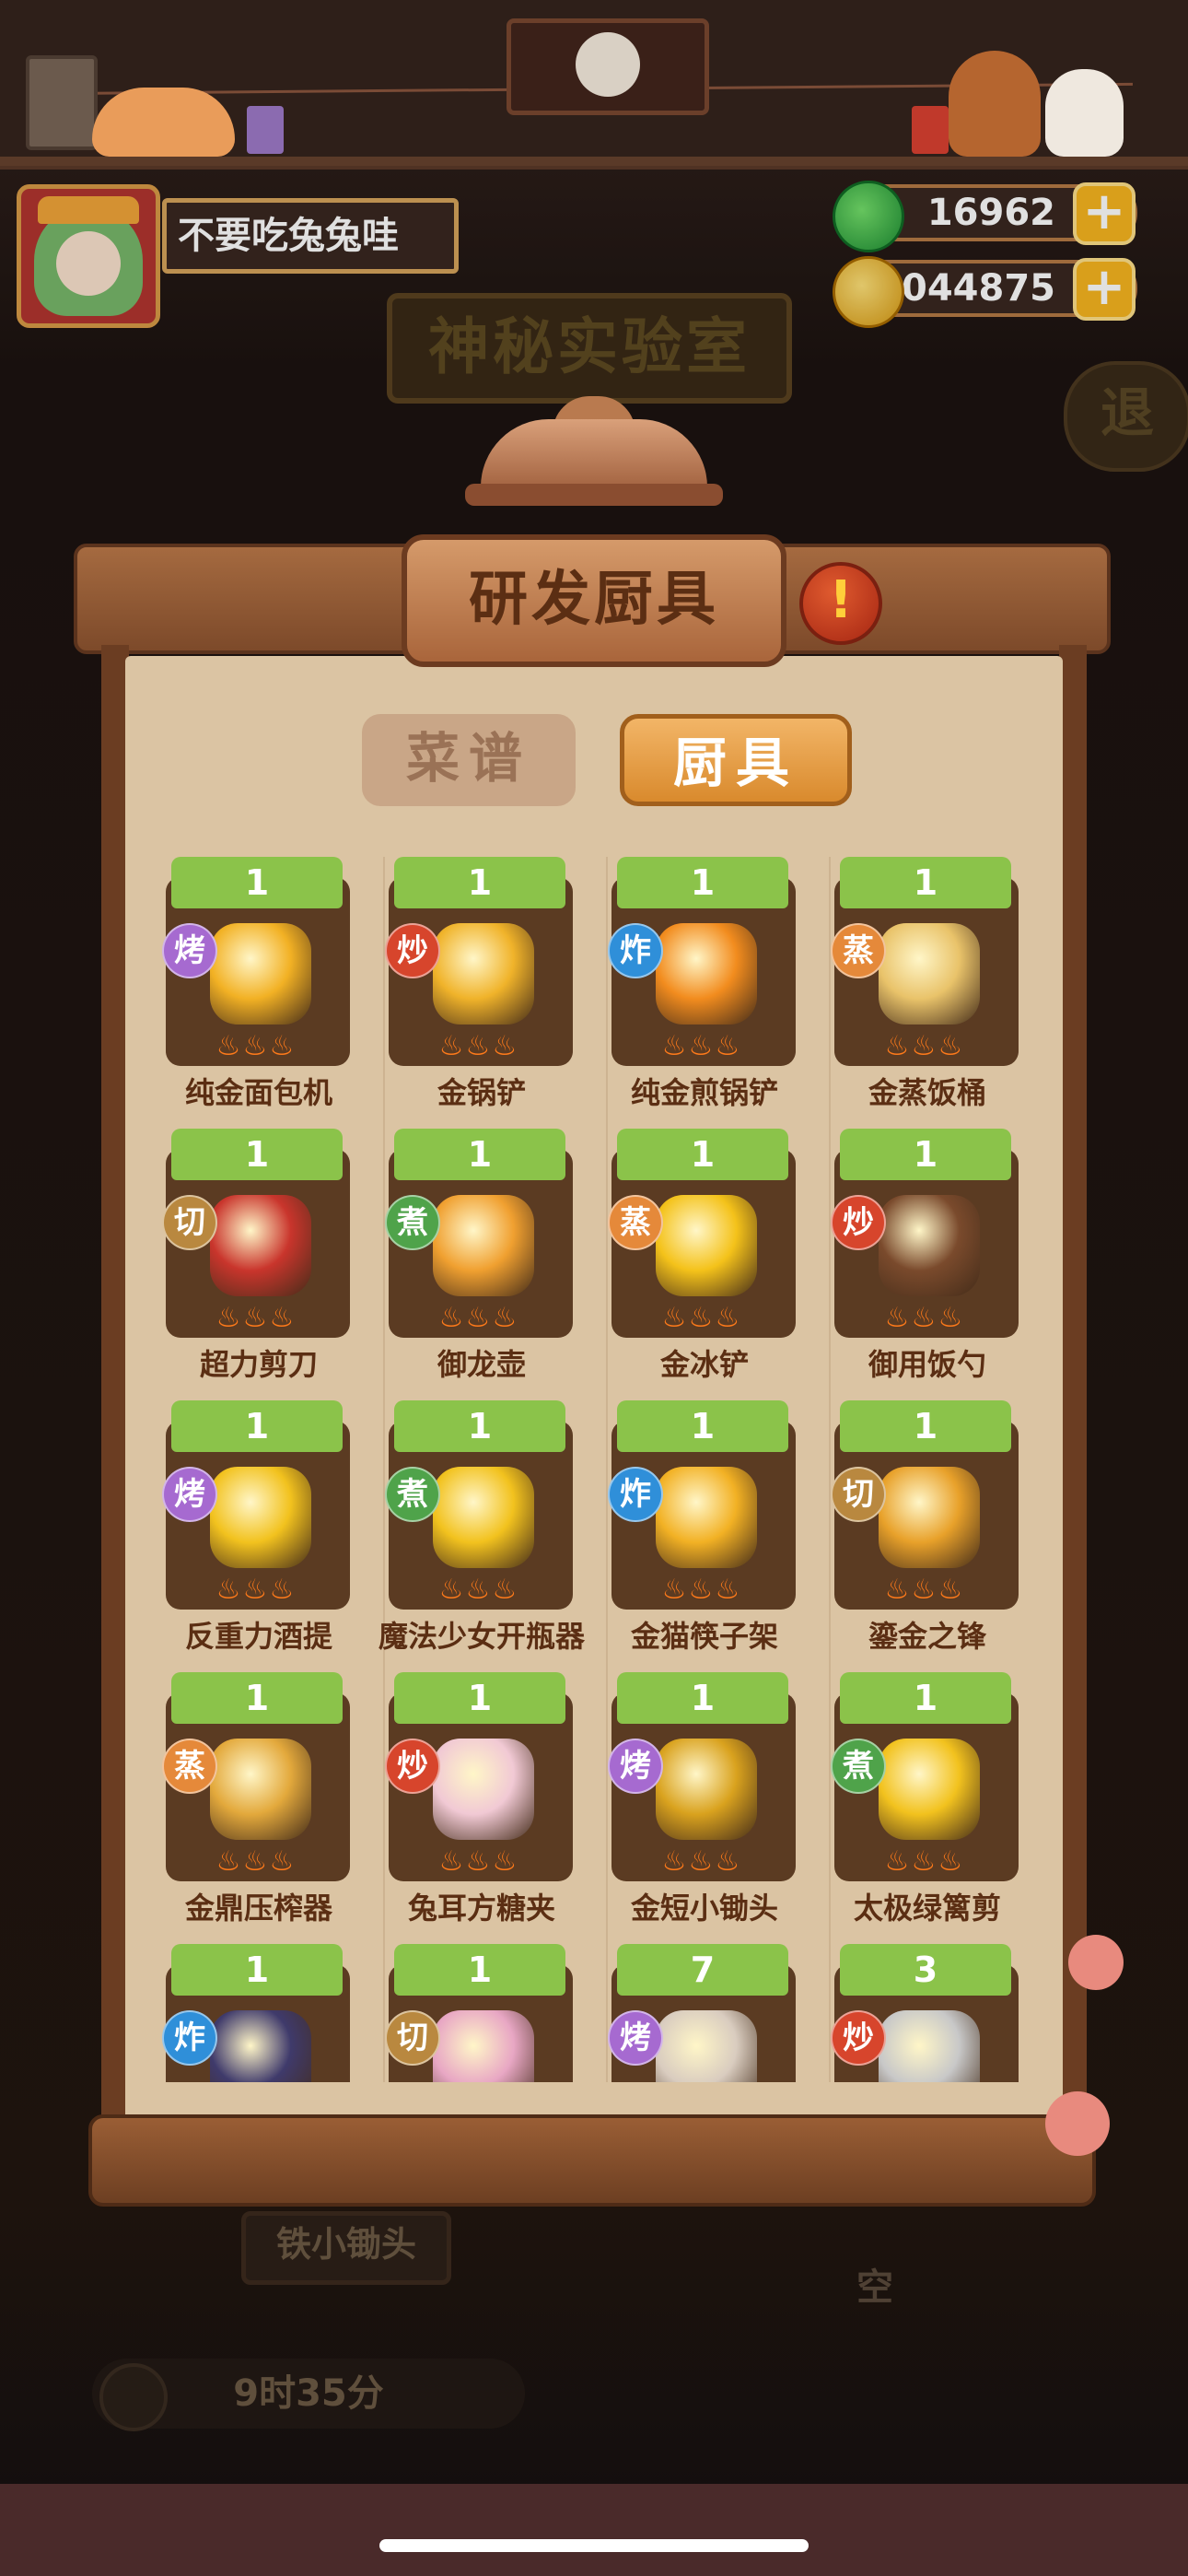 The image size is (1188, 2576). I want to click on golden-press-icon, so click(260, 1789).